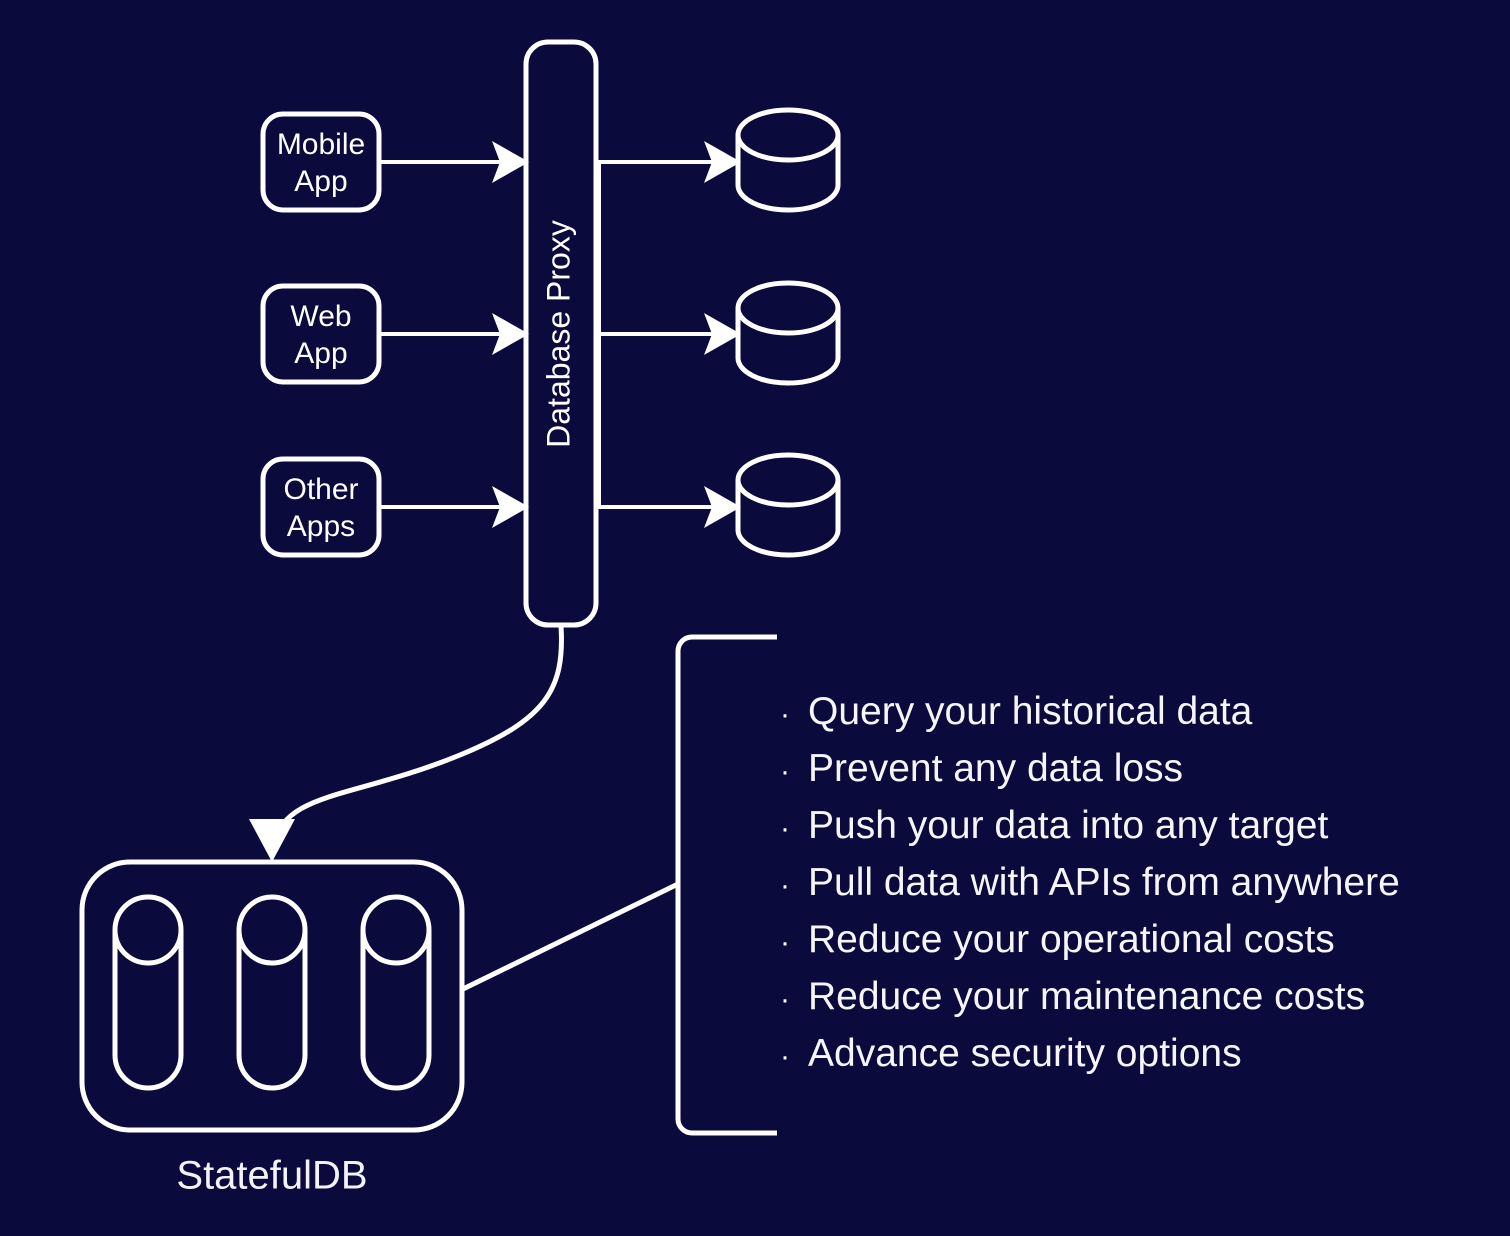 This screenshot has width=1510, height=1236. I want to click on arrow-other-apps-to-proxy, so click(454, 507).